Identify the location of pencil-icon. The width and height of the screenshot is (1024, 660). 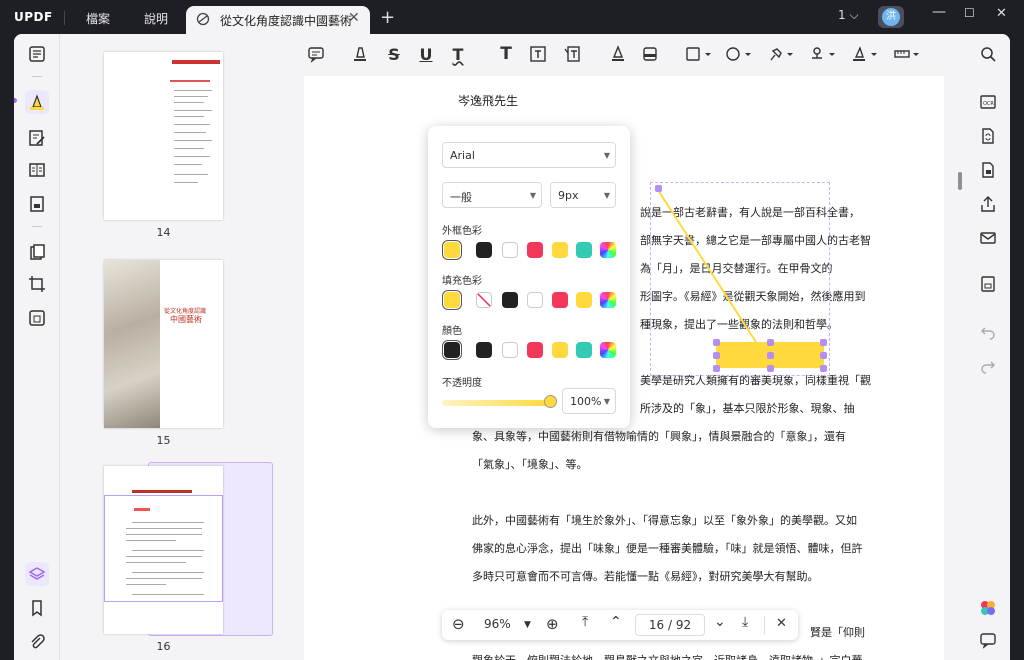
(618, 54).